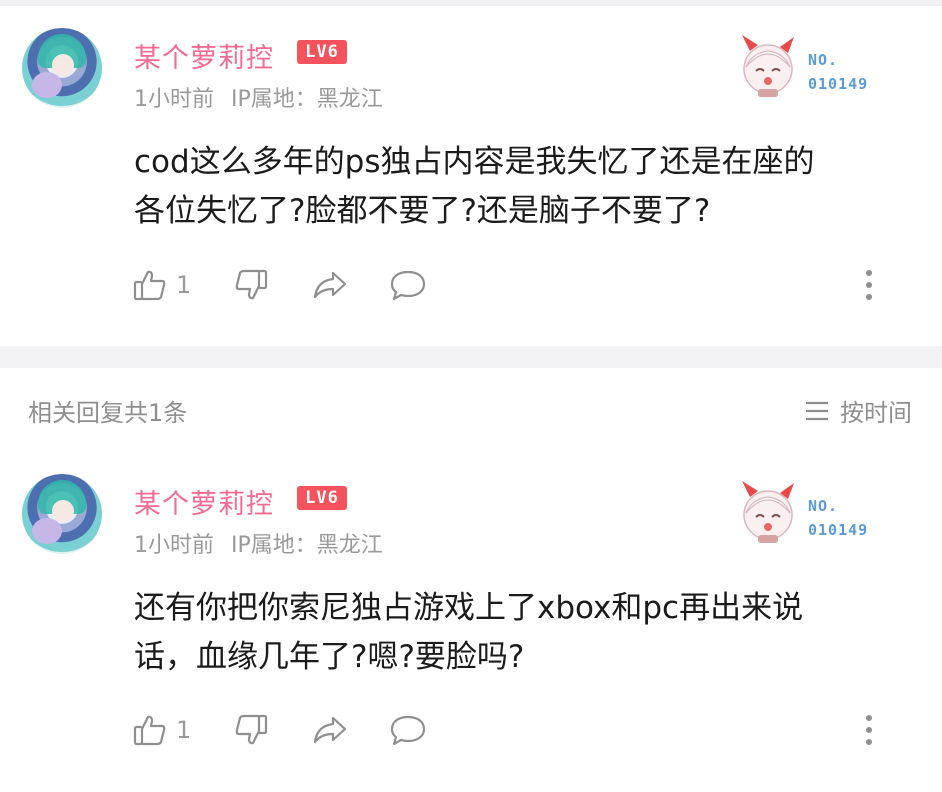  What do you see at coordinates (422, 211) in the screenshot?
I see `comment-line-2: 各位失忆了?脸都不要了?还是脑子不要了?` at bounding box center [422, 211].